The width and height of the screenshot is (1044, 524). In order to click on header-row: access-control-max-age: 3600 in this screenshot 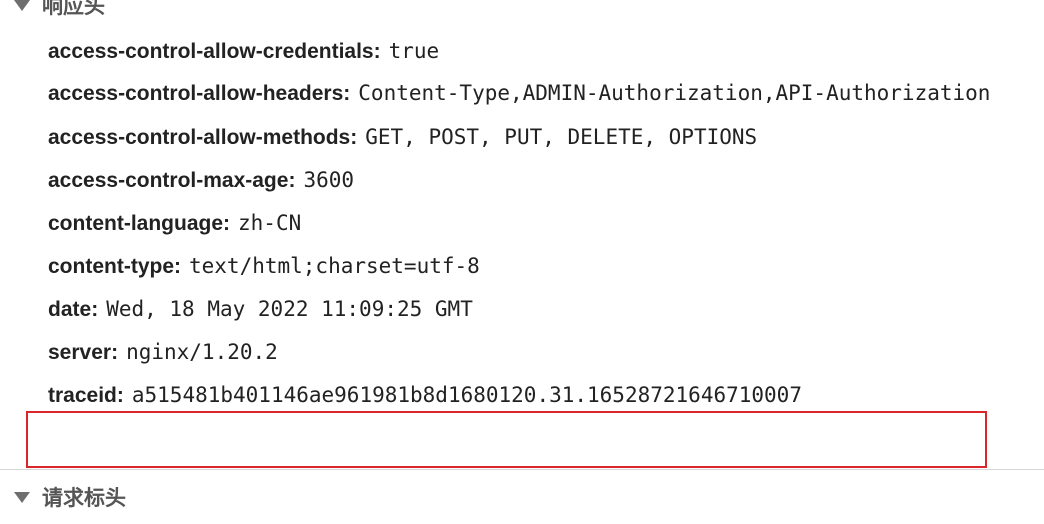, I will do `click(545, 180)`.